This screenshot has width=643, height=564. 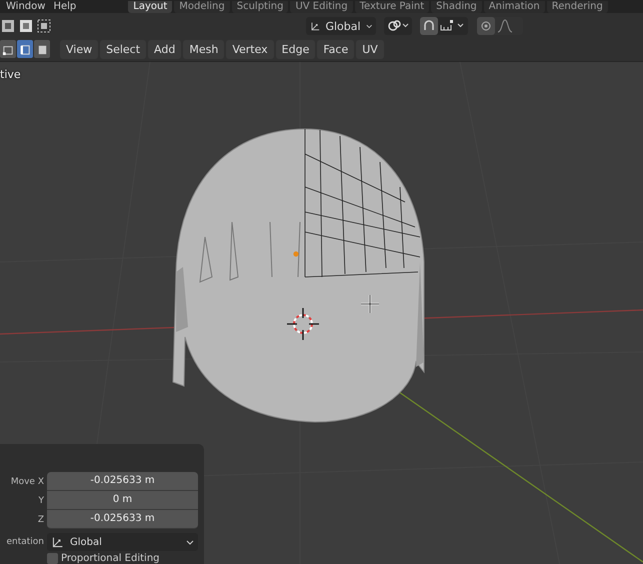 What do you see at coordinates (25, 542) in the screenshot?
I see `field-label: entation` at bounding box center [25, 542].